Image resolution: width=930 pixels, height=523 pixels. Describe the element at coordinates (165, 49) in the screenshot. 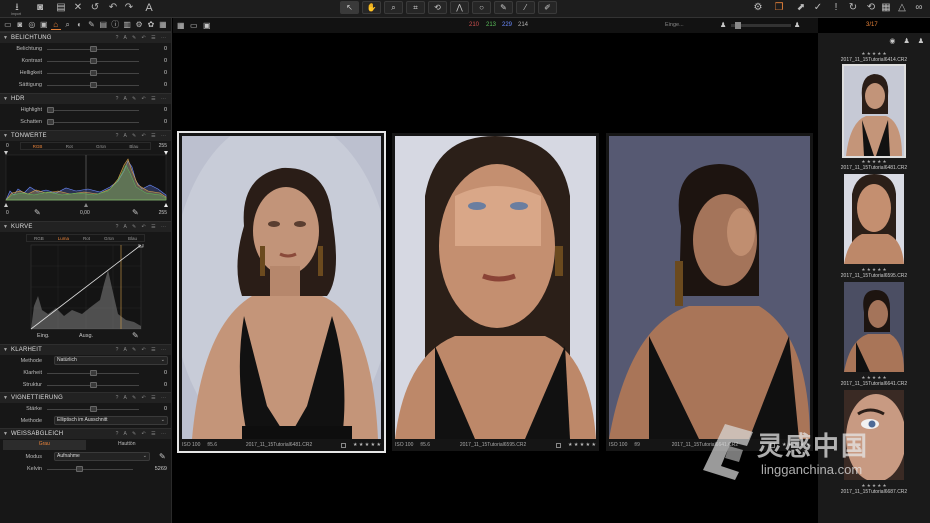

I see `exposure-value: 0` at that location.